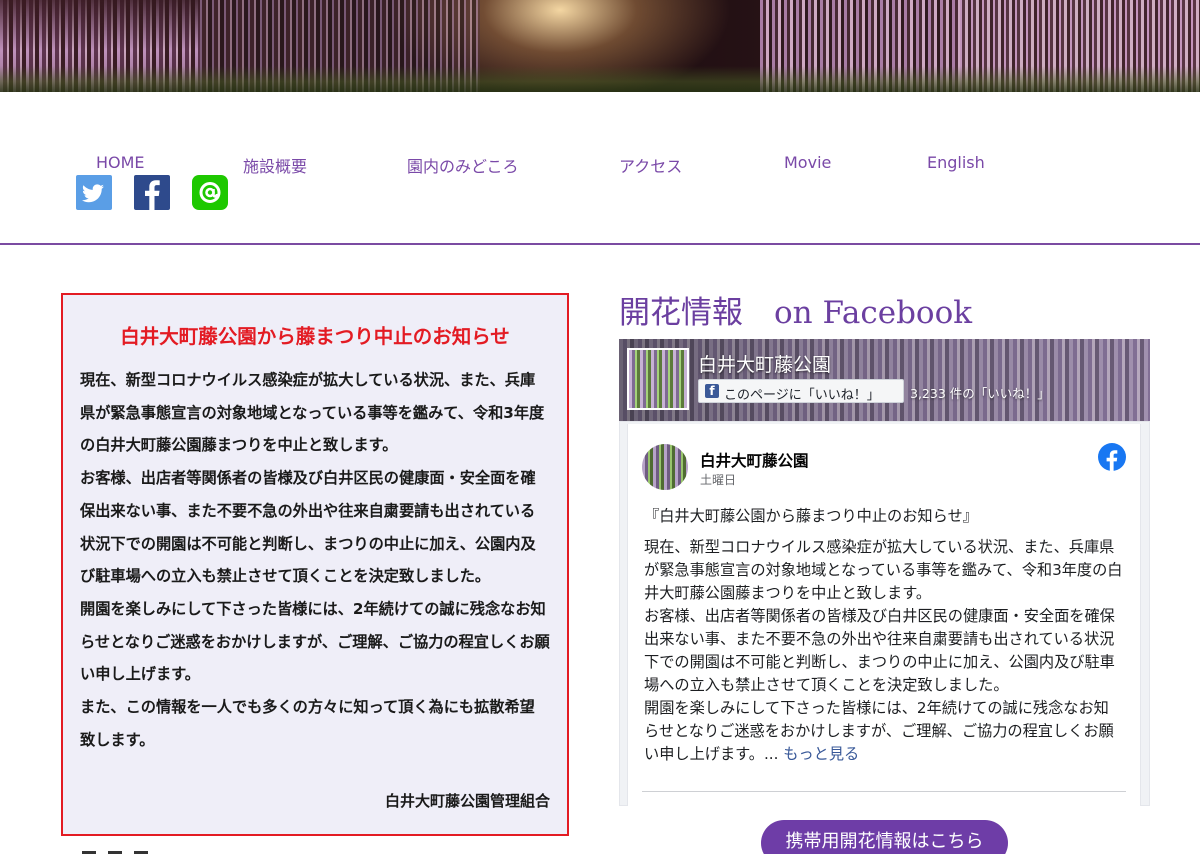 The width and height of the screenshot is (1200, 854). I want to click on nav-divider, so click(600, 244).